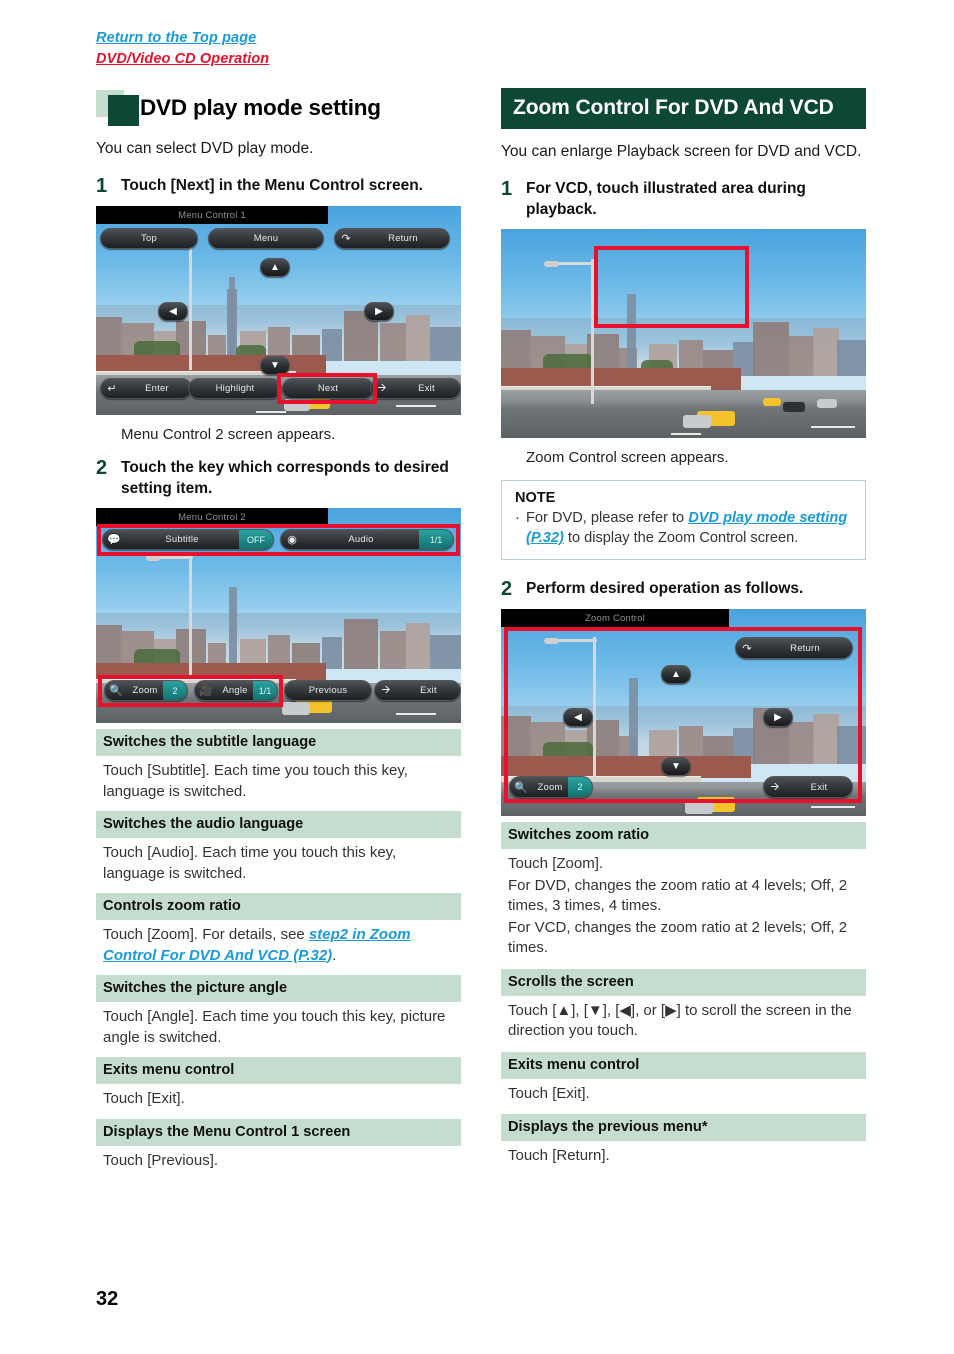 The width and height of the screenshot is (954, 1354). I want to click on highlight-box-subtitle-audio, so click(278, 540).